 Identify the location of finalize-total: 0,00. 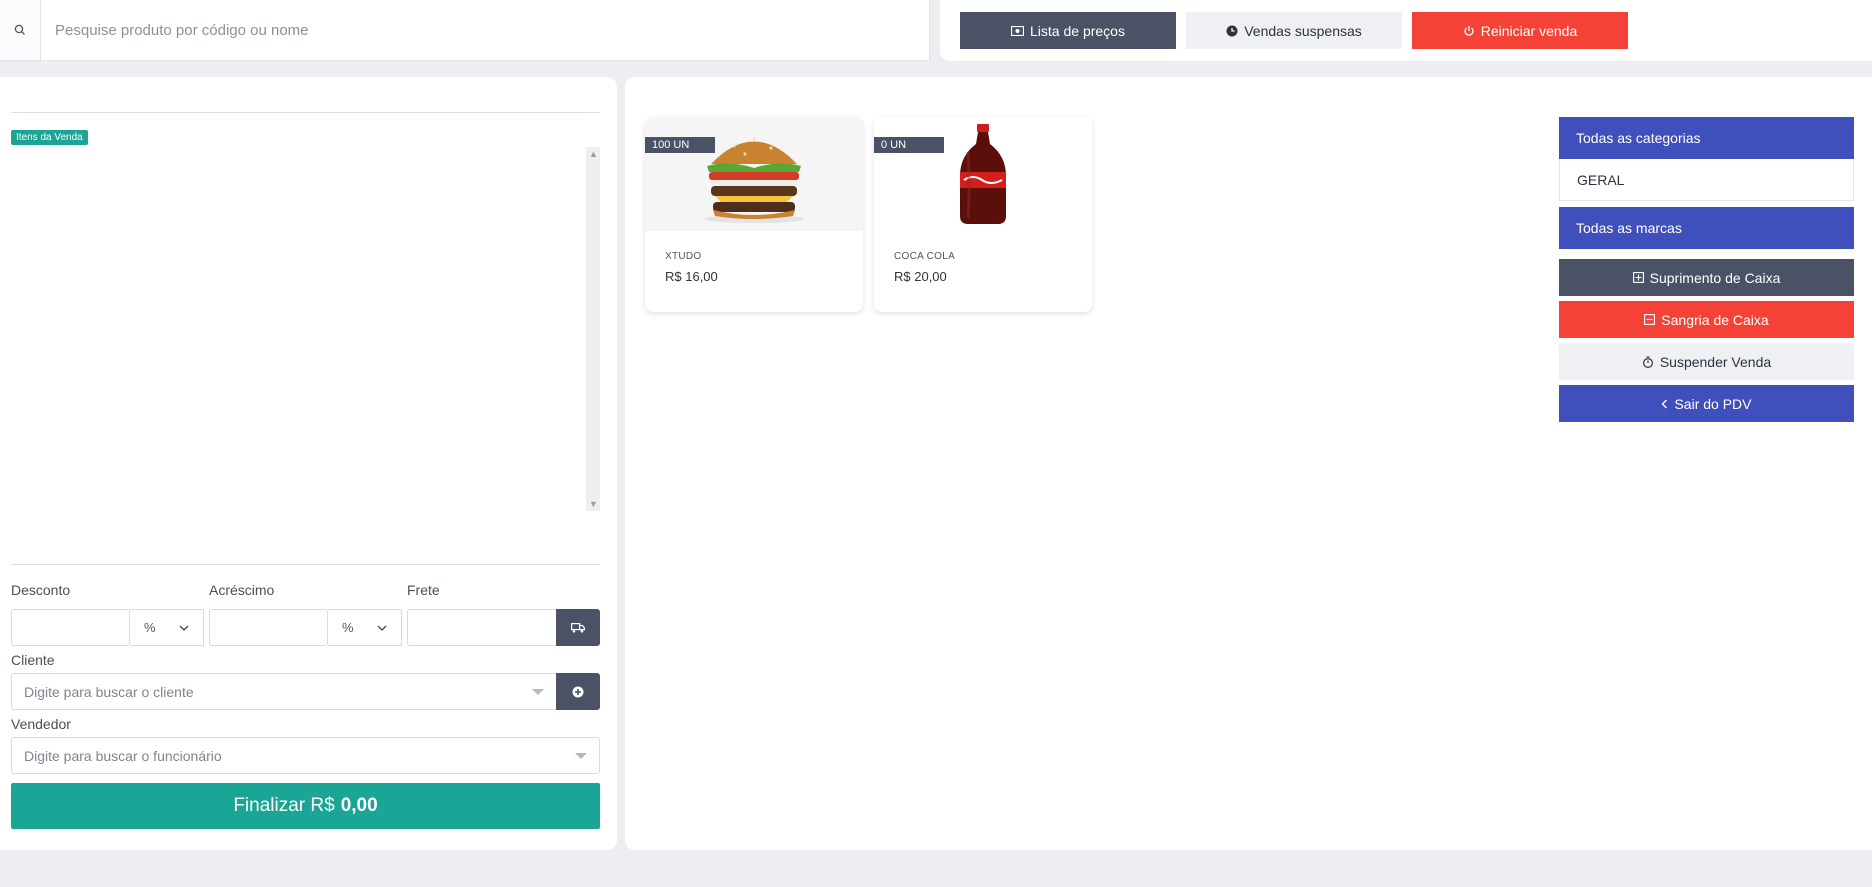
(359, 805).